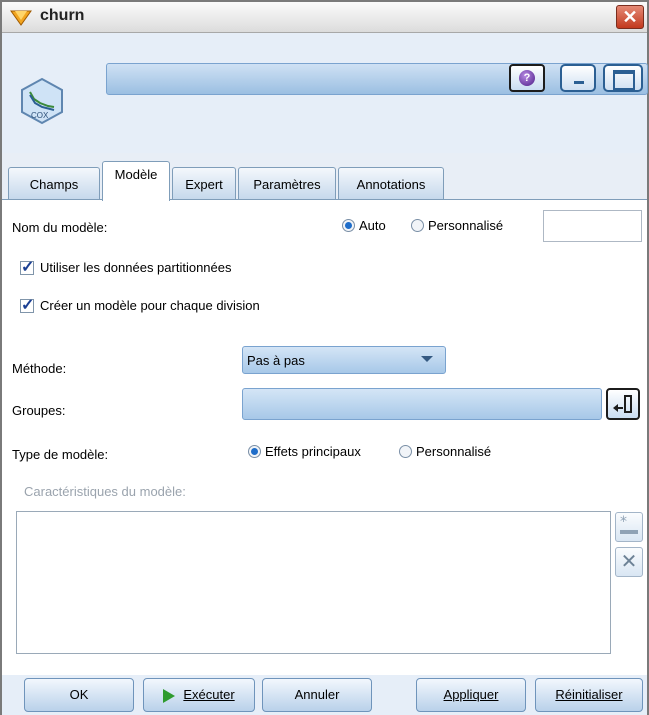  I want to click on delete-term-icon: ✕, so click(629, 562).